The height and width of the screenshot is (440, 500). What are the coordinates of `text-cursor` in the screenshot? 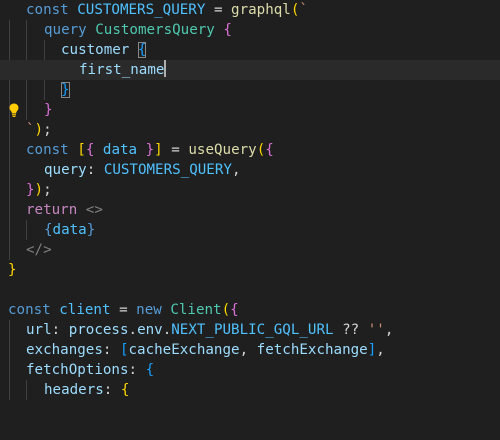 It's located at (165, 68).